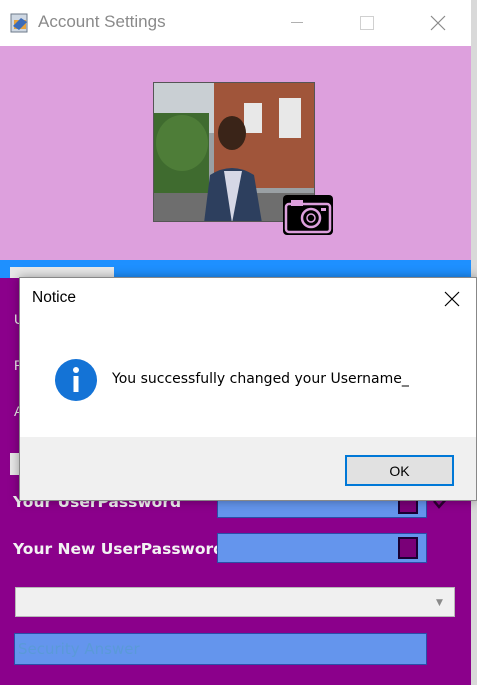 This screenshot has height=685, width=477. What do you see at coordinates (54, 297) in the screenshot?
I see `dialog-title: Notice` at bounding box center [54, 297].